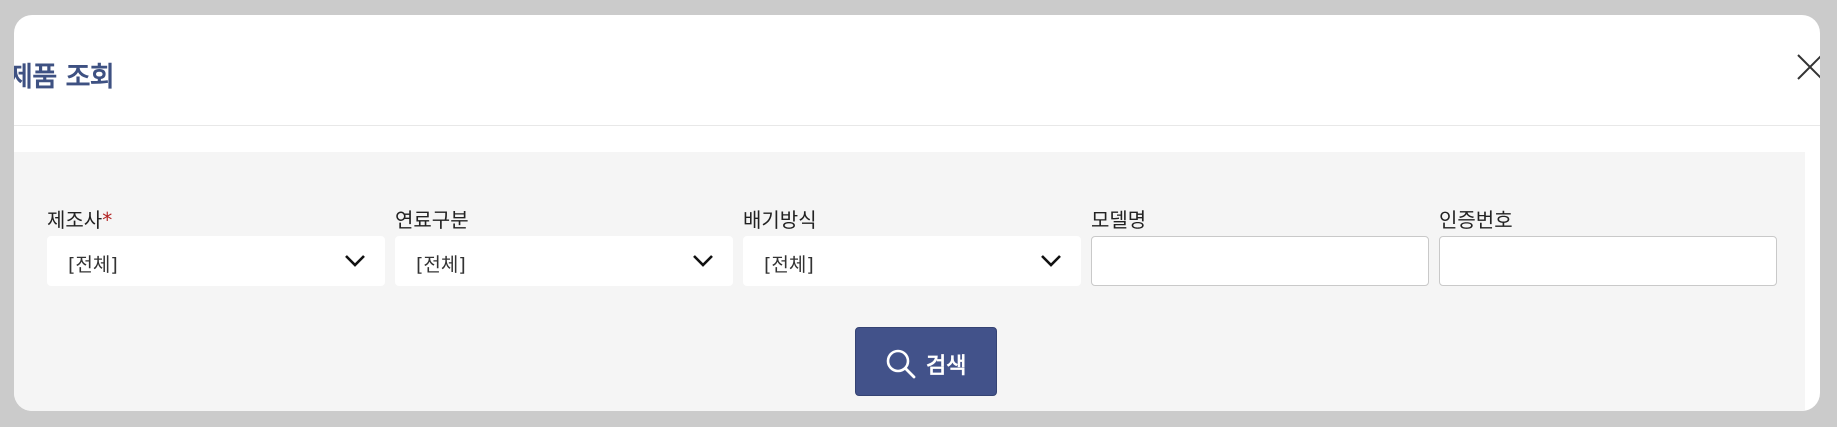 This screenshot has width=1837, height=427. Describe the element at coordinates (1608, 261) in the screenshot. I see `cert-number-input` at that location.